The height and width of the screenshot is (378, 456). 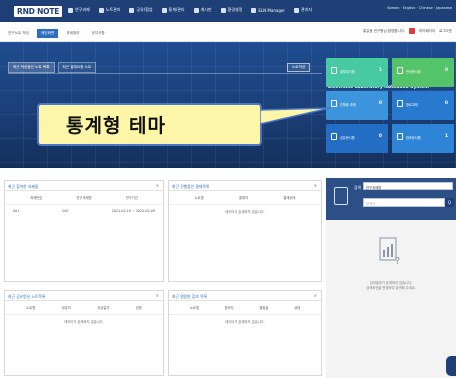 What do you see at coordinates (84, 308) in the screenshot?
I see `table-header: 노트명 공유자 공유일자 권한` at bounding box center [84, 308].